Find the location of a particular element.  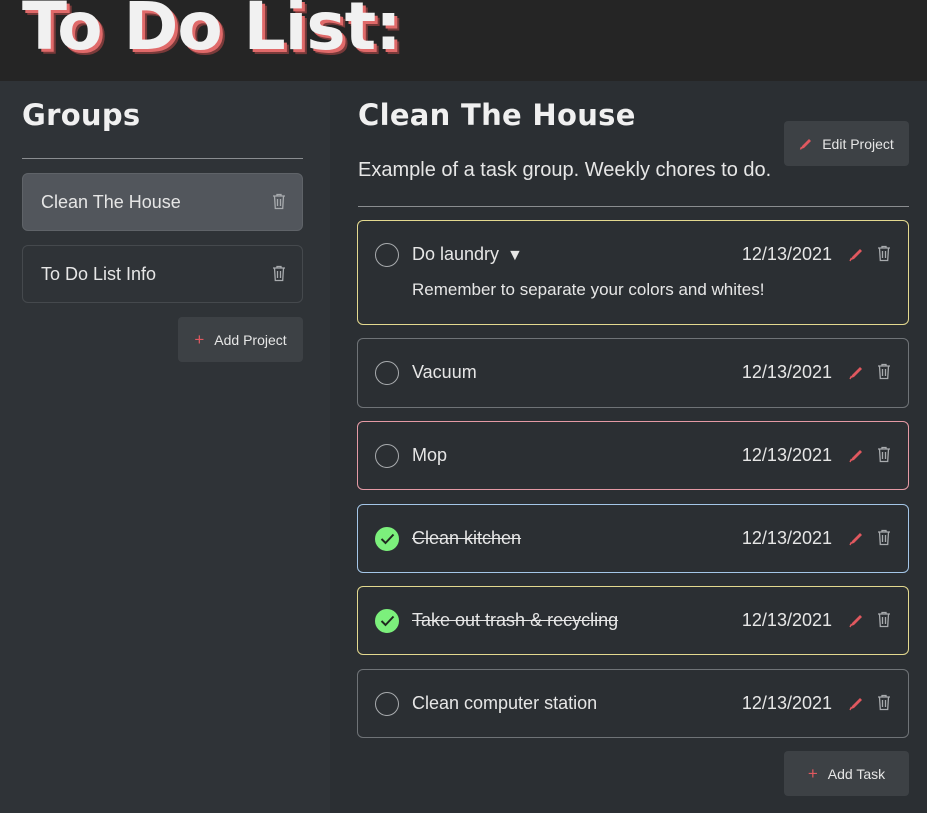

main-divider is located at coordinates (633, 206).